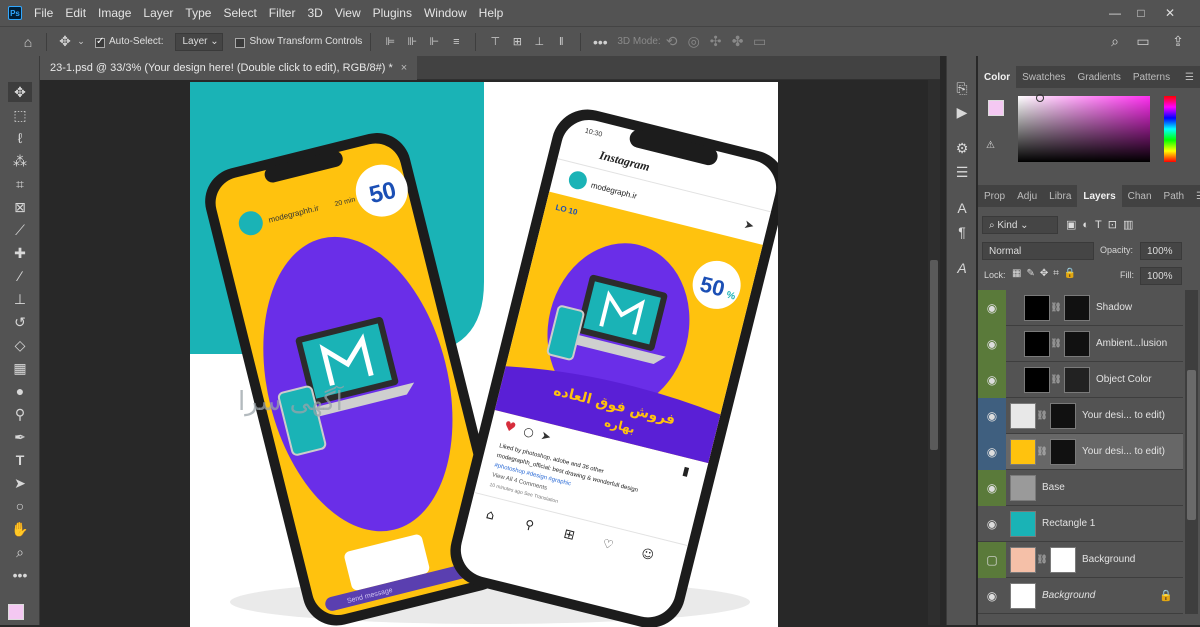 The image size is (1200, 627). Describe the element at coordinates (716, 41) in the screenshot. I see `3d-drag-icon: ✣` at that location.